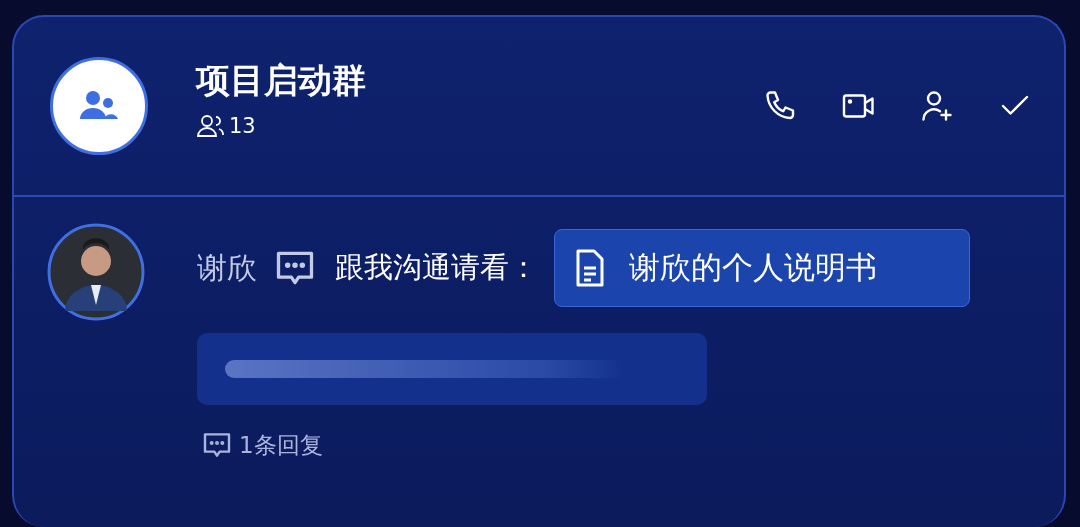 The image size is (1080, 527). I want to click on message-text: 跟我沟通请看：, so click(436, 267).